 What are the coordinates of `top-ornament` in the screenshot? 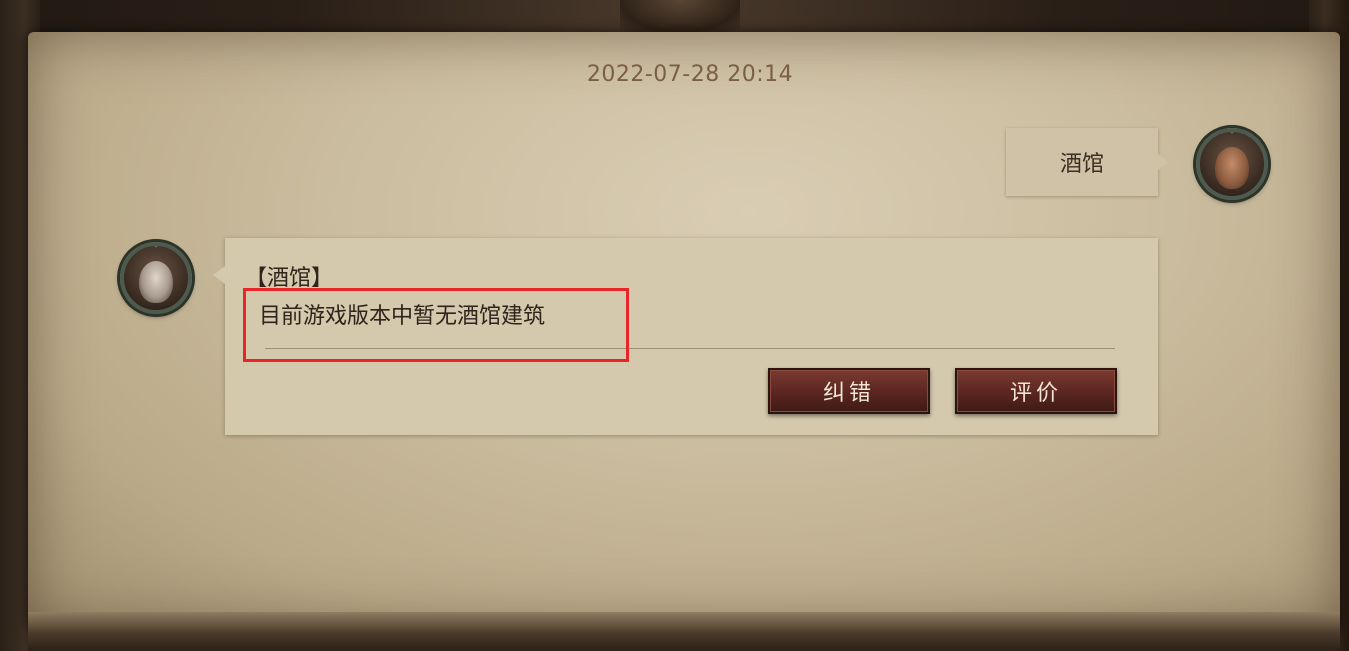 It's located at (680, 16).